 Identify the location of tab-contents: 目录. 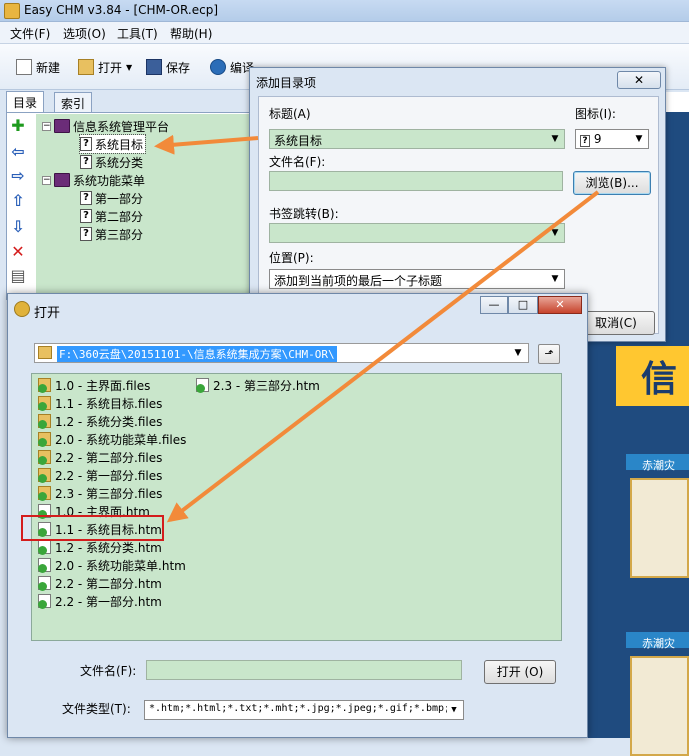
(25, 101).